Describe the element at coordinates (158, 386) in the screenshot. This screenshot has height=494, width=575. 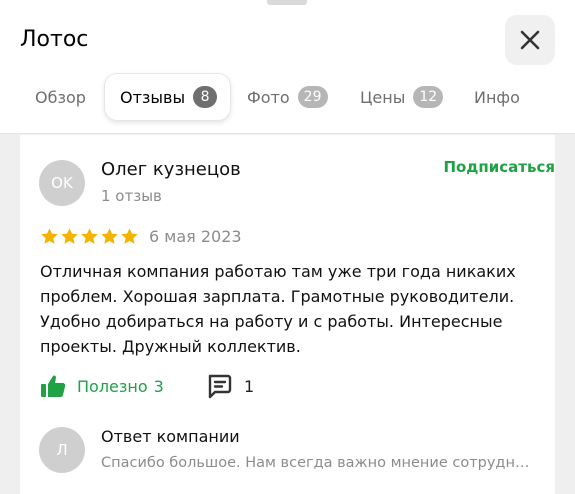
I see `useful-count: 3` at that location.